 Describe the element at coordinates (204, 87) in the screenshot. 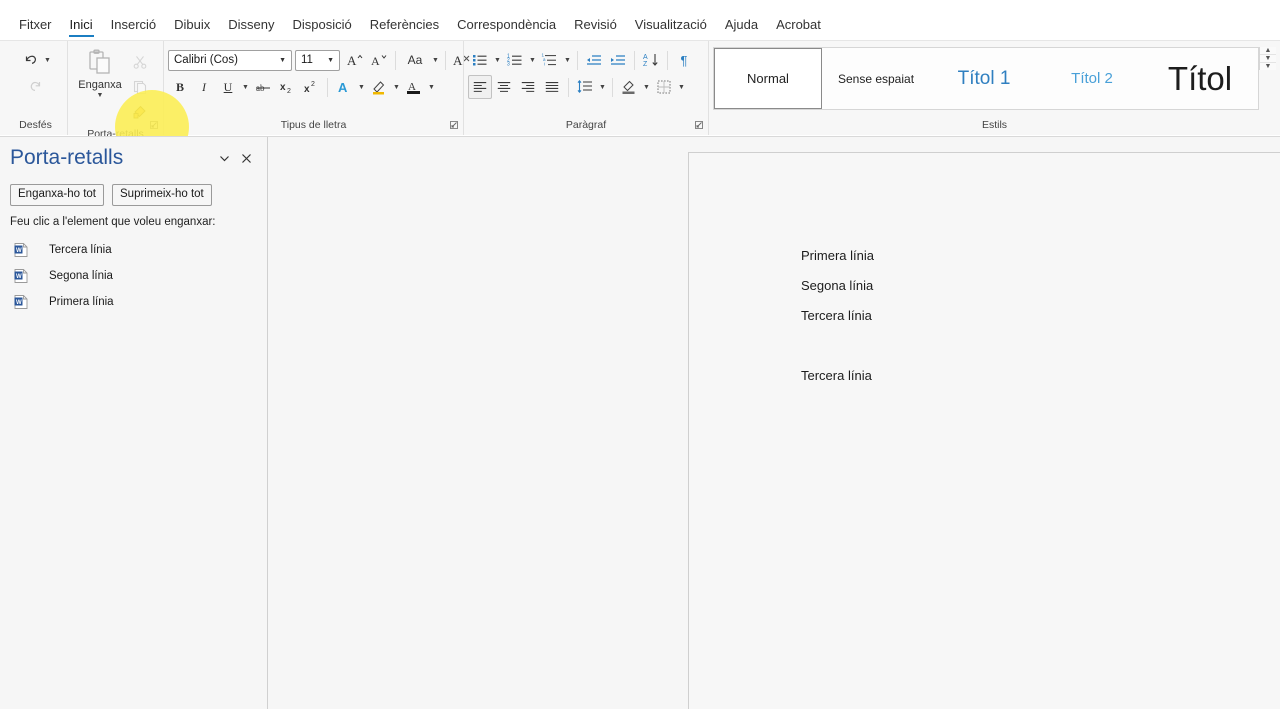

I see `italic-button: I` at that location.